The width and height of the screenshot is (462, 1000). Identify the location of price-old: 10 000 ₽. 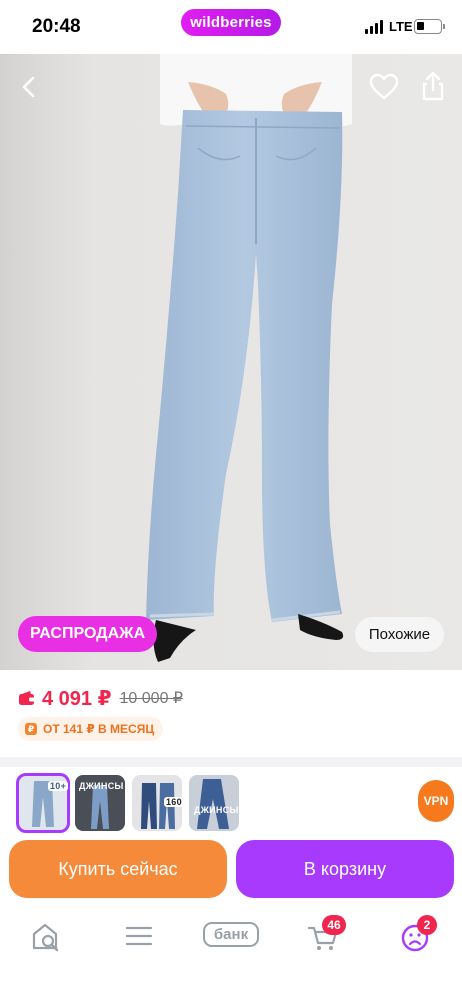
(151, 698).